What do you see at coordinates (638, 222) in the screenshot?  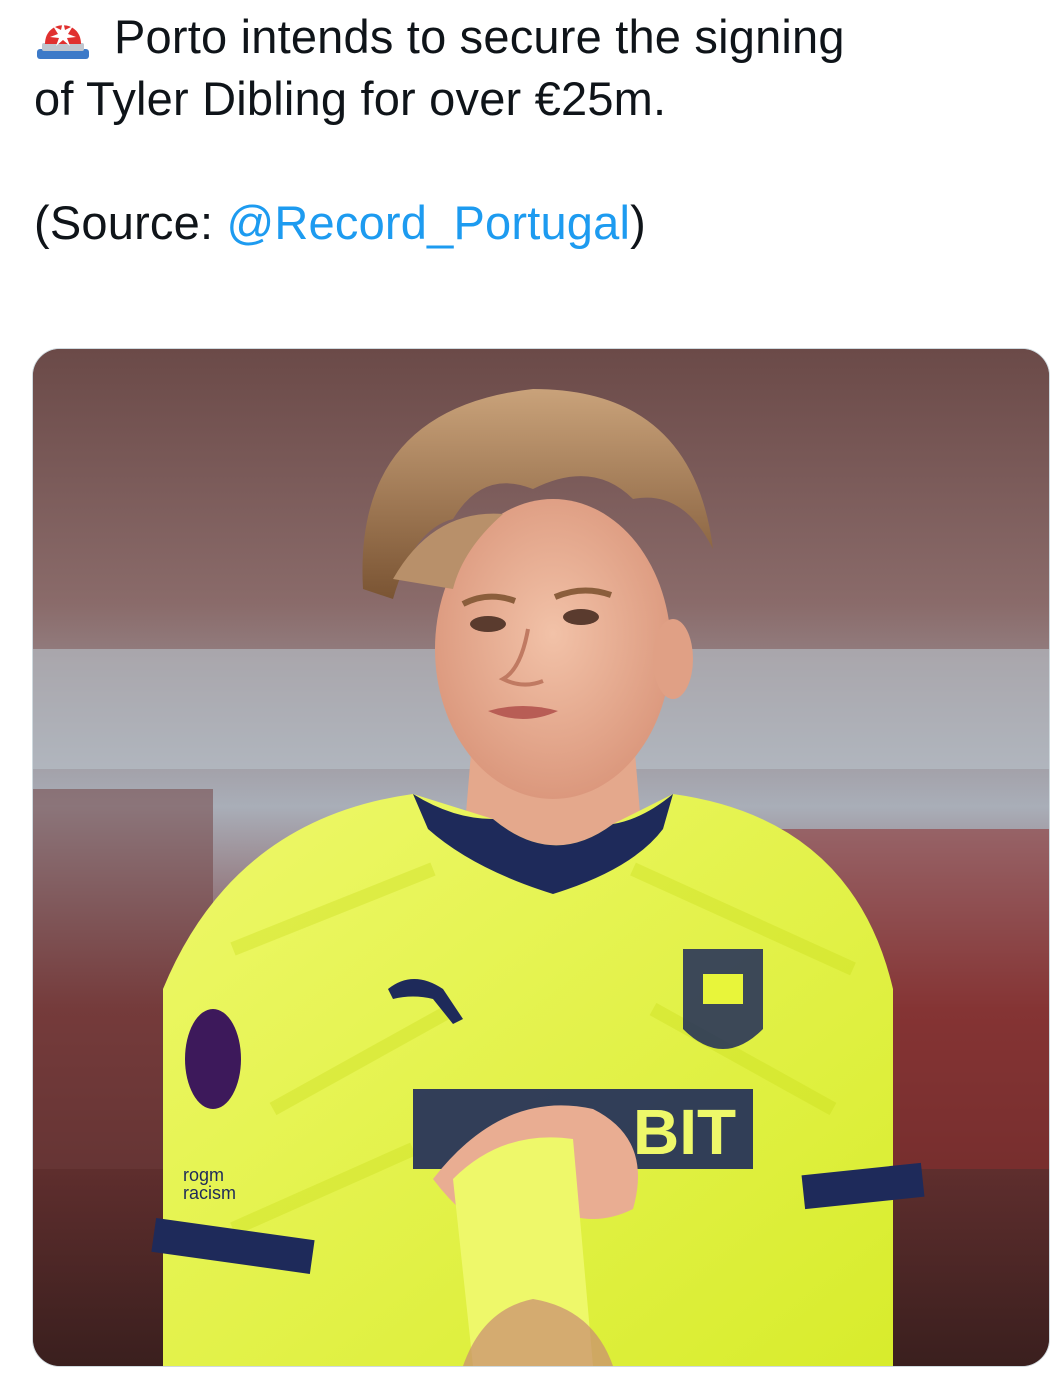 I see `source-suffix: )` at bounding box center [638, 222].